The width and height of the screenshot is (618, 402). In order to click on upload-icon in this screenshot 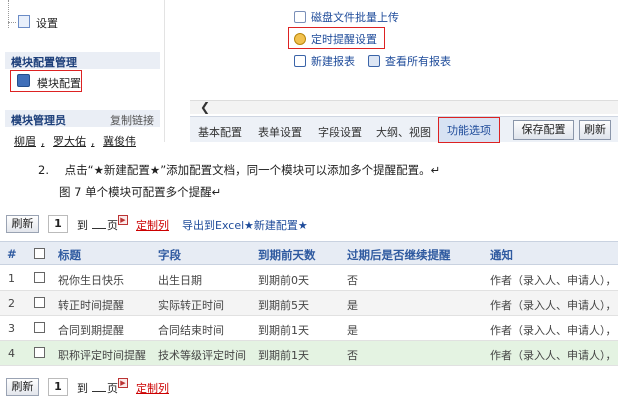, I will do `click(300, 17)`.